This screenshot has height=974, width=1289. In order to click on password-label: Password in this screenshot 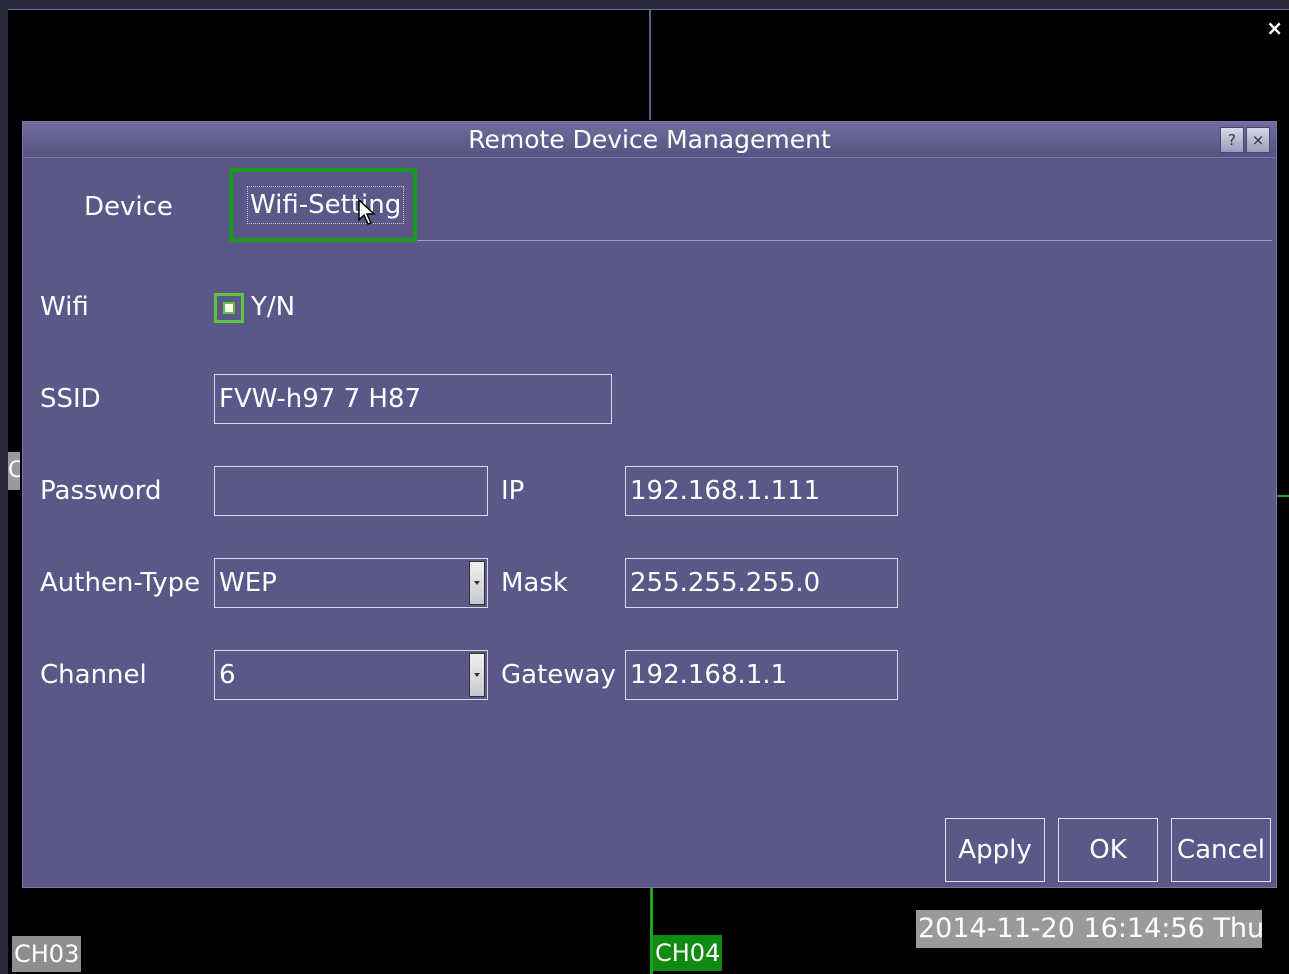, I will do `click(101, 491)`.